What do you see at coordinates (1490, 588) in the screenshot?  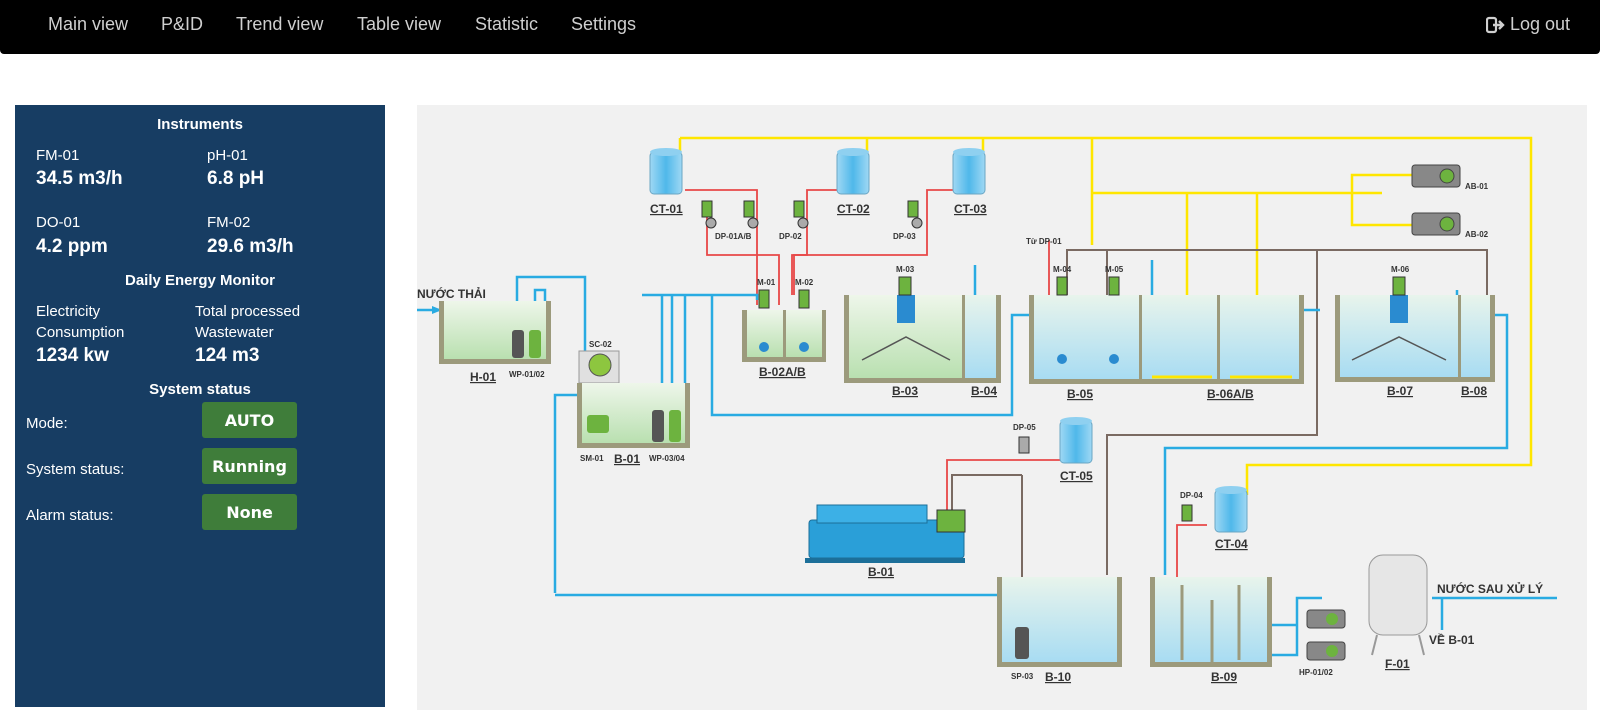 I see `outlet-label: NƯỚC SAU XỬ LÝ` at bounding box center [1490, 588].